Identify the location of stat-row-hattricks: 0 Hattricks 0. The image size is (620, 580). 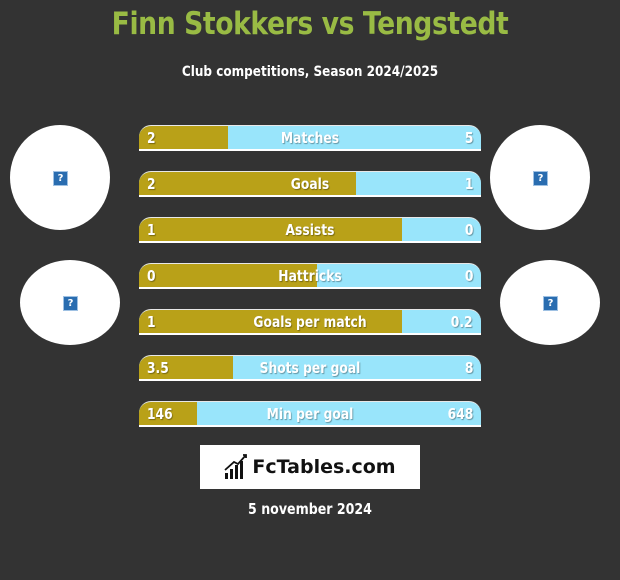
(310, 276).